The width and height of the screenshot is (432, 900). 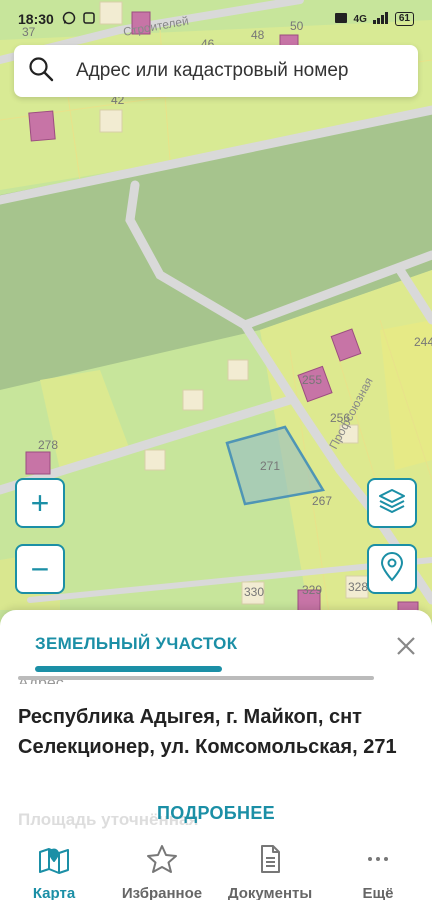 What do you see at coordinates (270, 466) in the screenshot?
I see `parcel-number: 271` at bounding box center [270, 466].